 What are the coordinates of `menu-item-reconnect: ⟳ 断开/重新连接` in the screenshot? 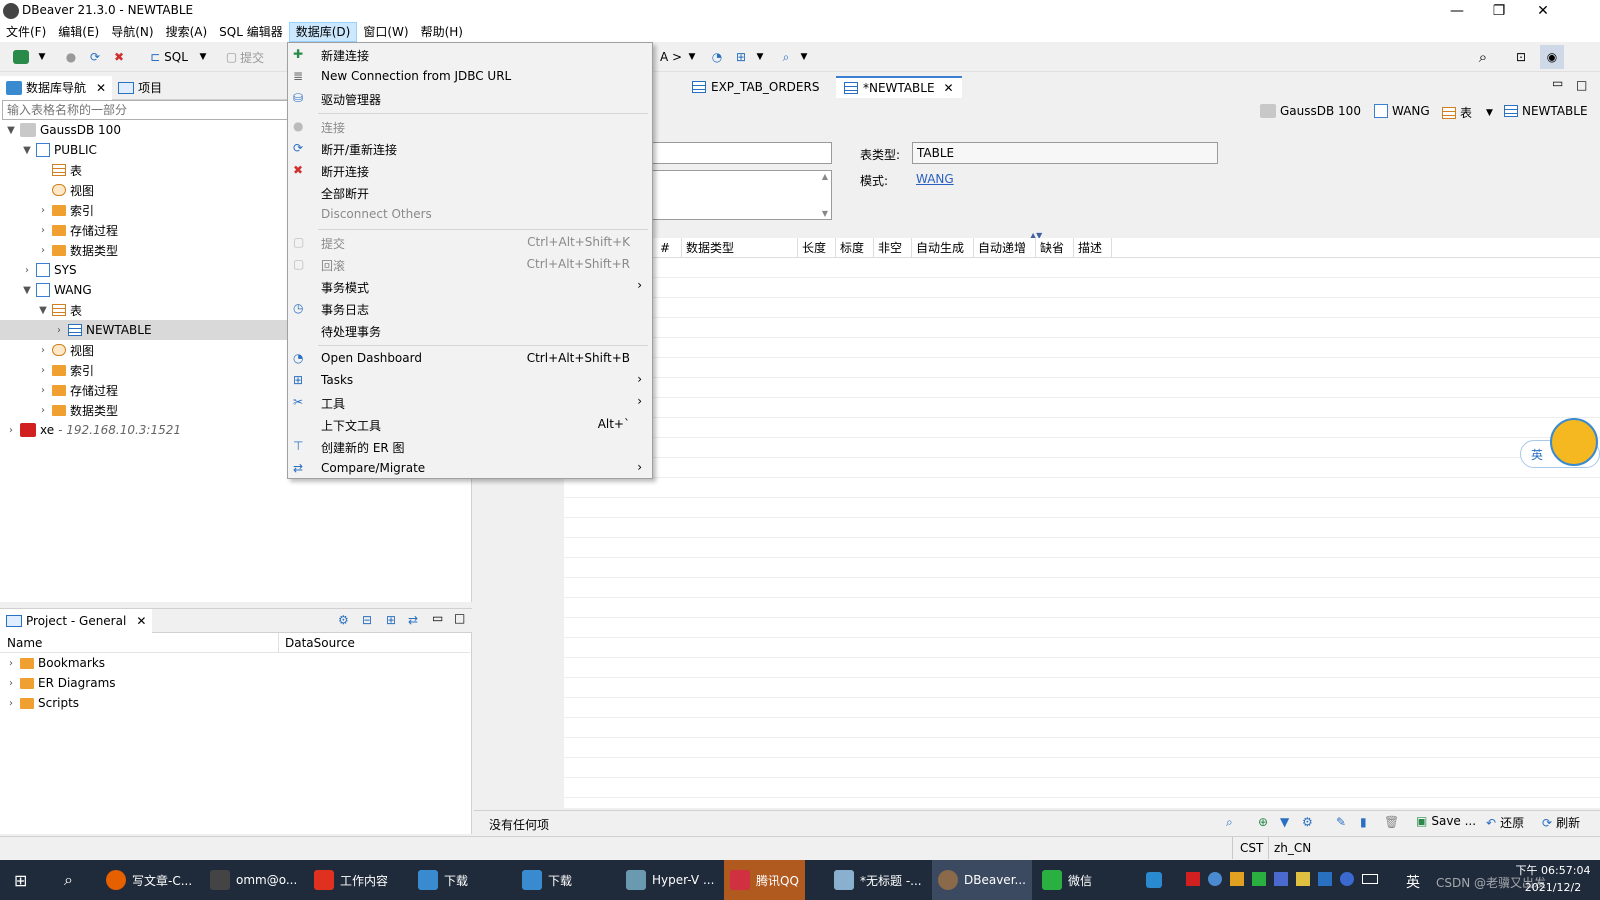 It's located at (470, 148).